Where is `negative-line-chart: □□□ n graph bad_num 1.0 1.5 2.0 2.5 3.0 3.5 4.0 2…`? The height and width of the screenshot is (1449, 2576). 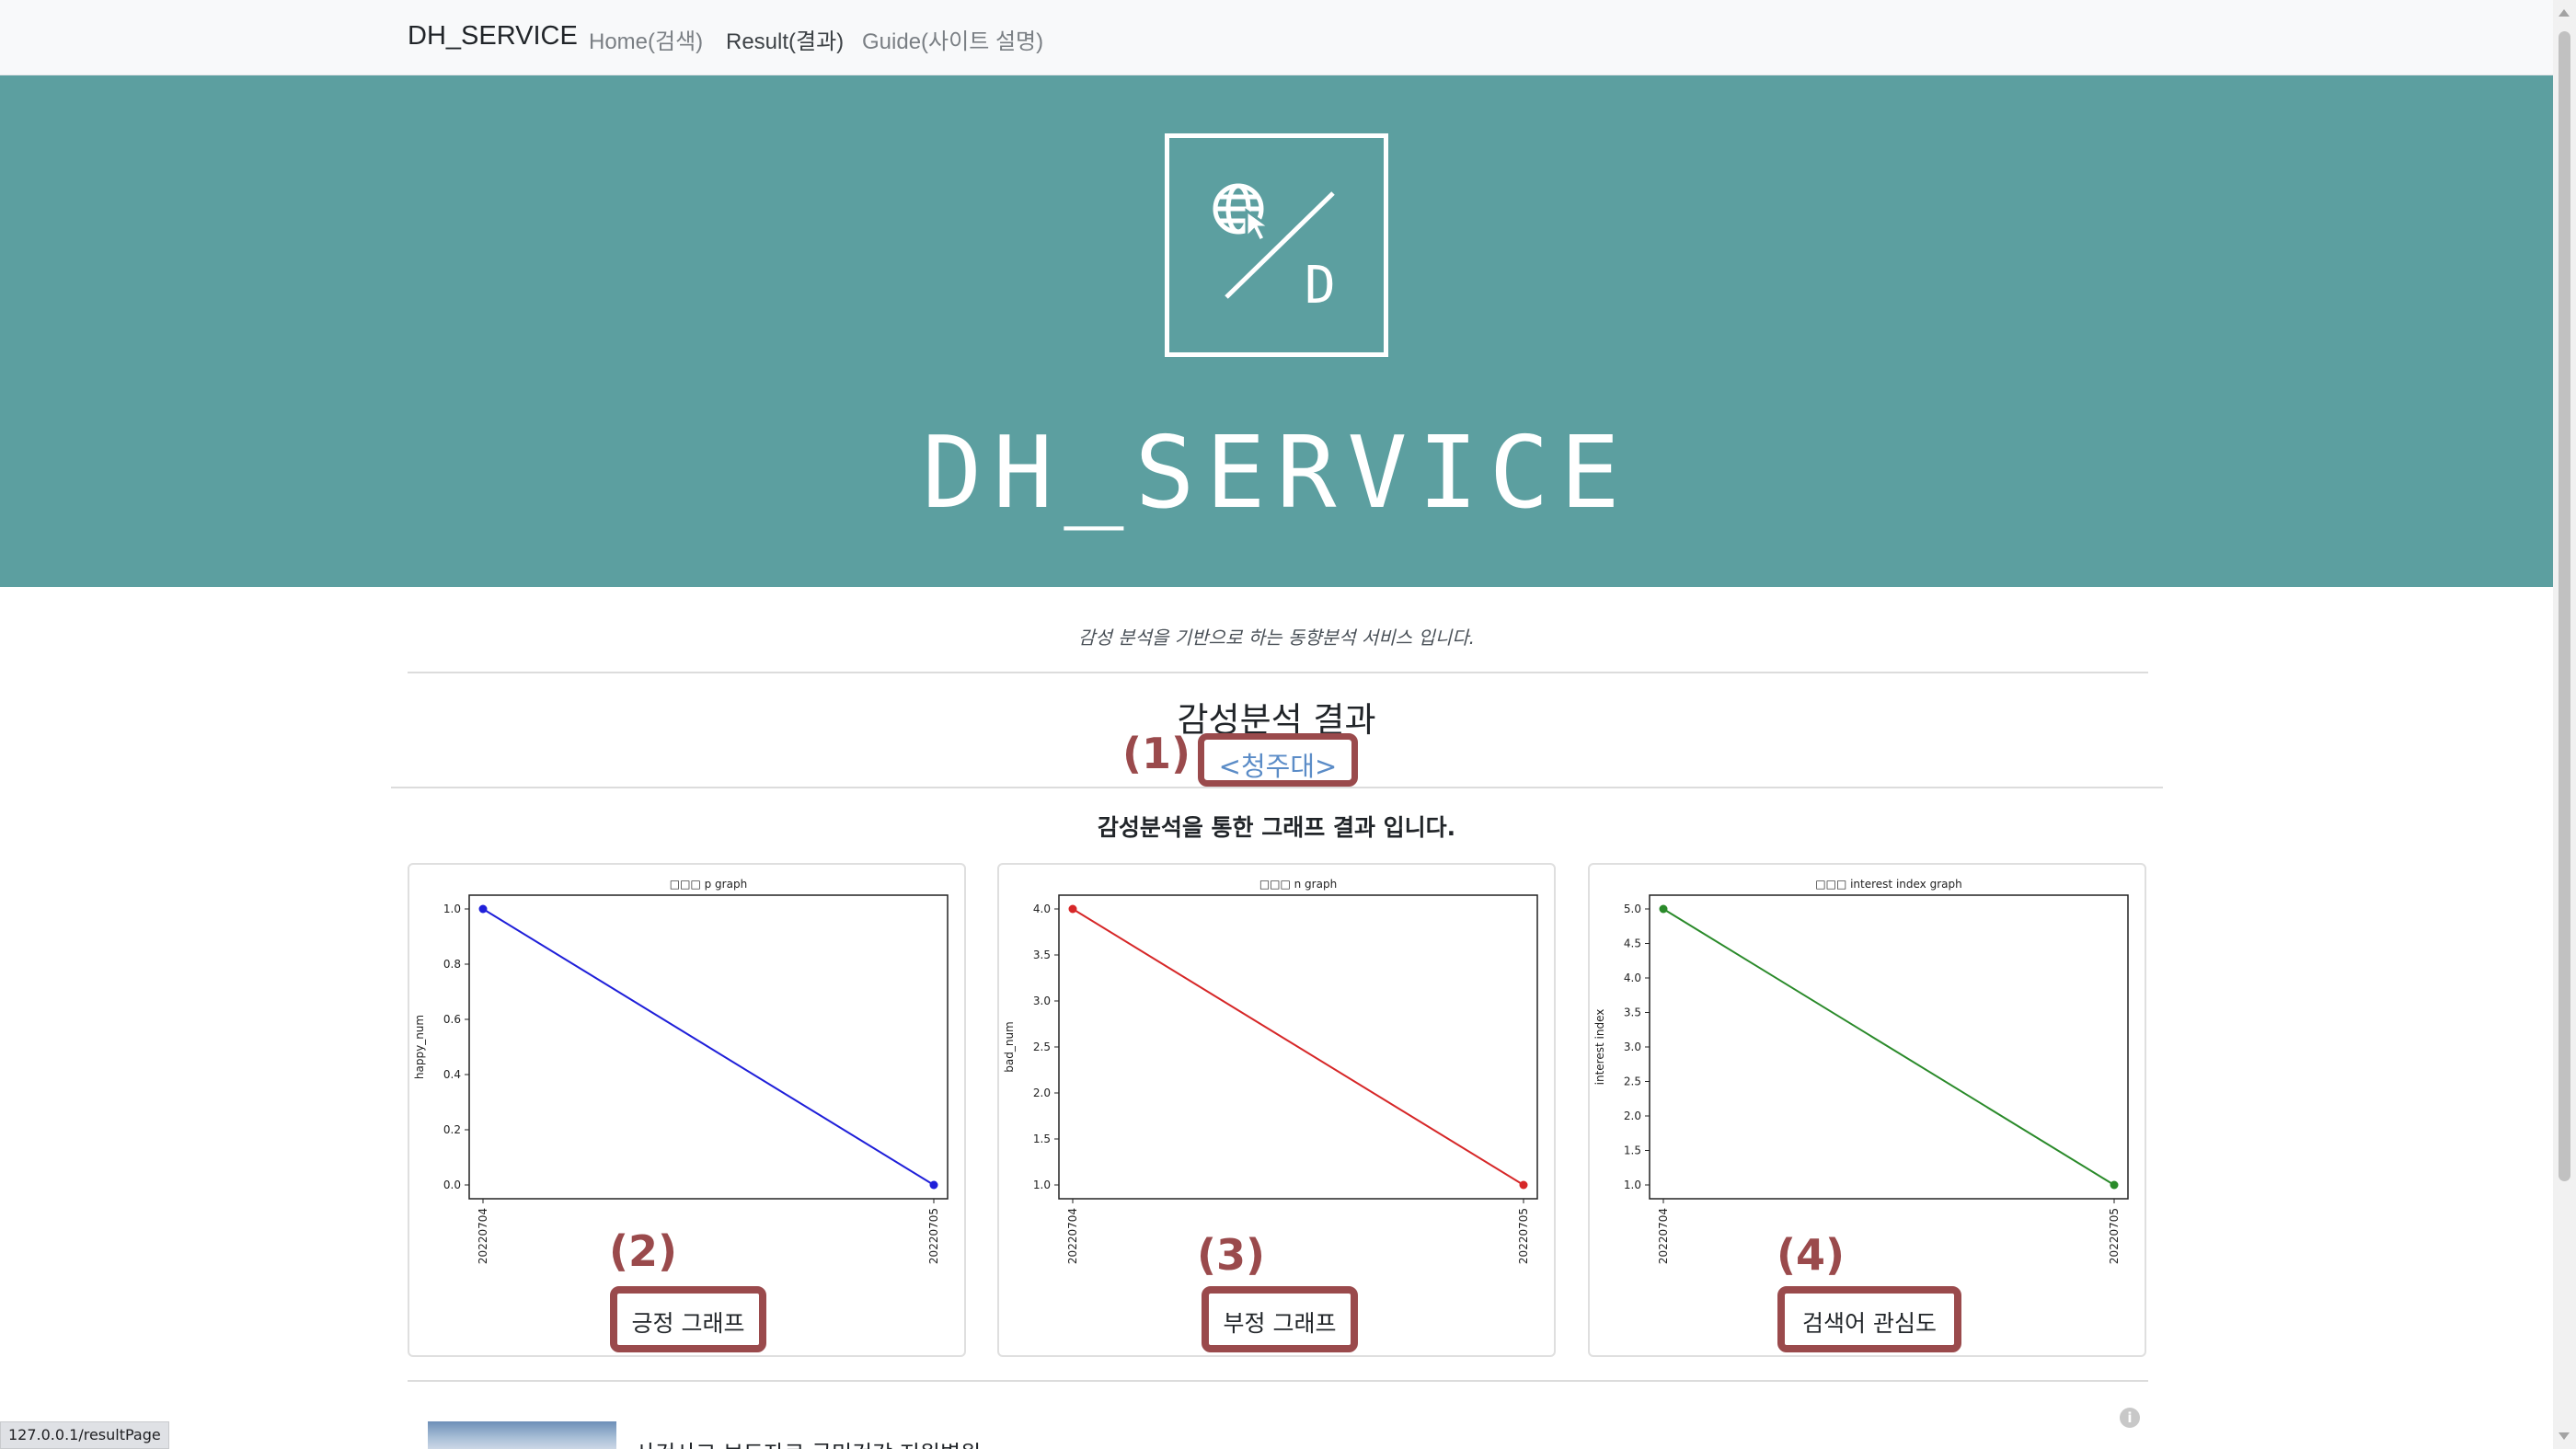
negative-line-chart: □□□ n graph bad_num 1.0 1.5 2.0 2.5 3.0 3.5 4.0 2… is located at coordinates (1270, 1071).